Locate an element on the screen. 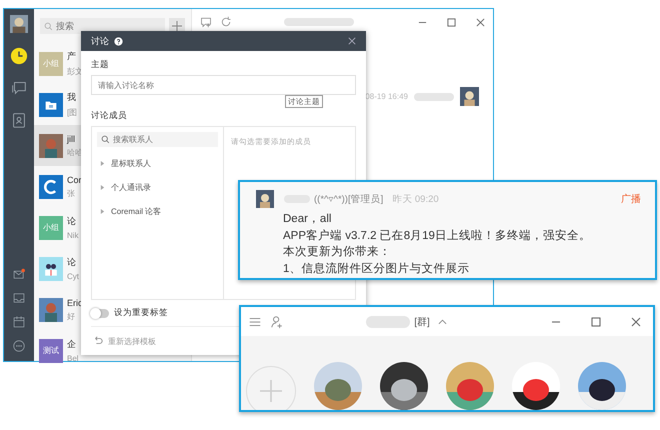  avatar: 测试 is located at coordinates (51, 350).